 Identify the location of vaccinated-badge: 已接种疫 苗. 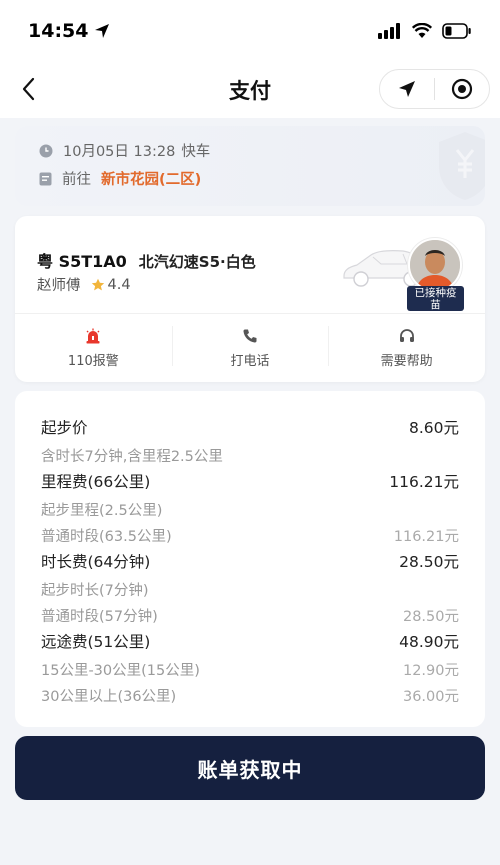
(435, 298).